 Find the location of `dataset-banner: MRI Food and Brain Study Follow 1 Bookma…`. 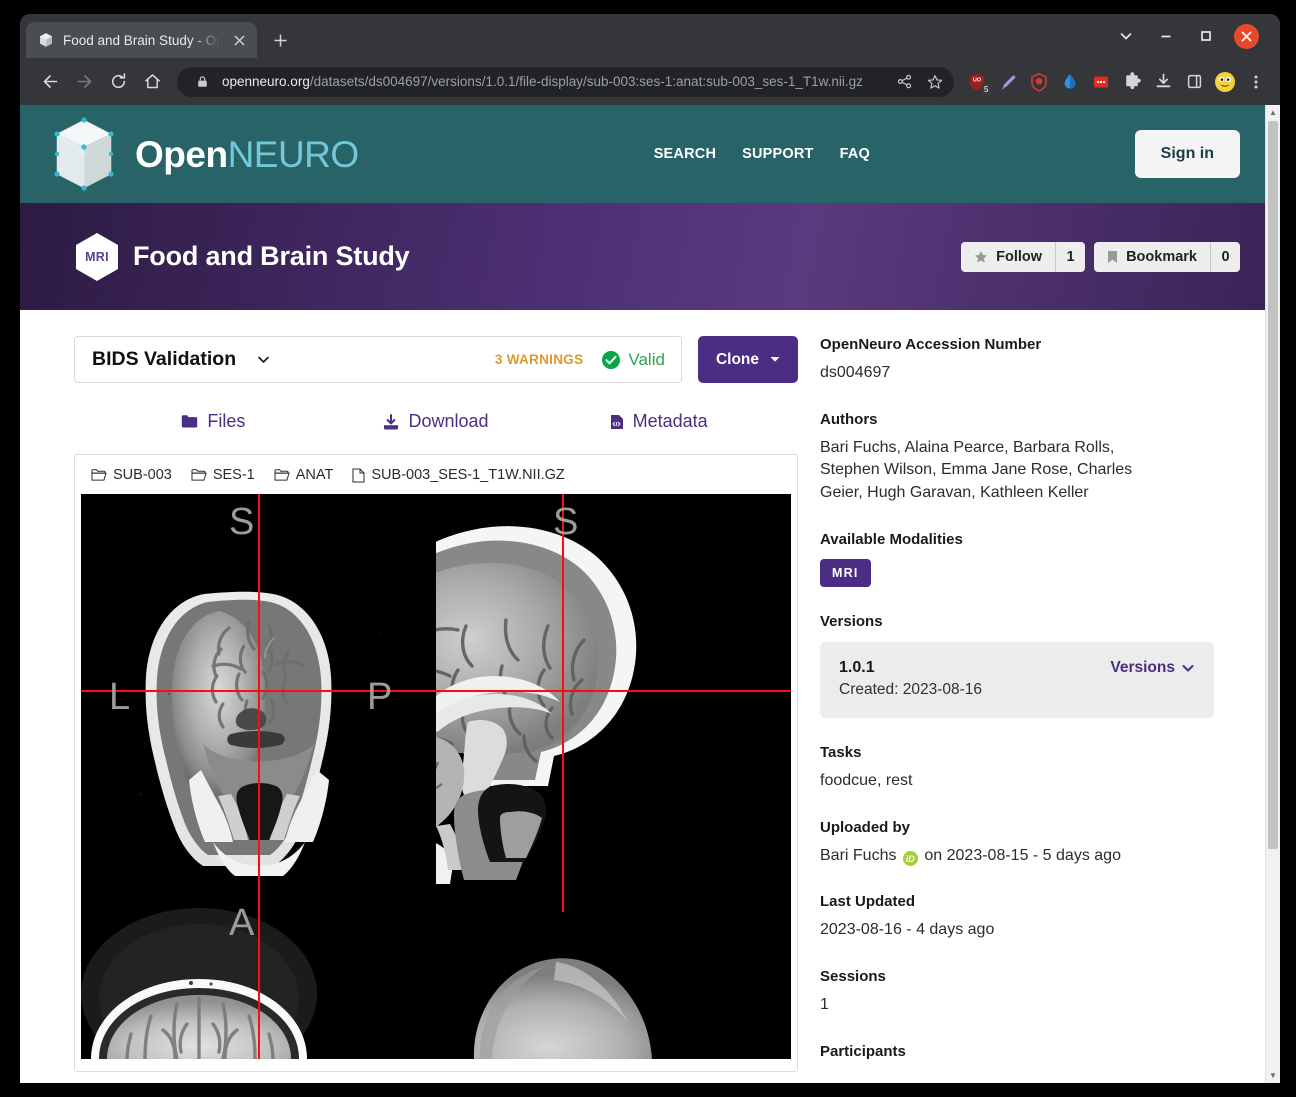

dataset-banner: MRI Food and Brain Study Follow 1 Bookma… is located at coordinates (650, 256).